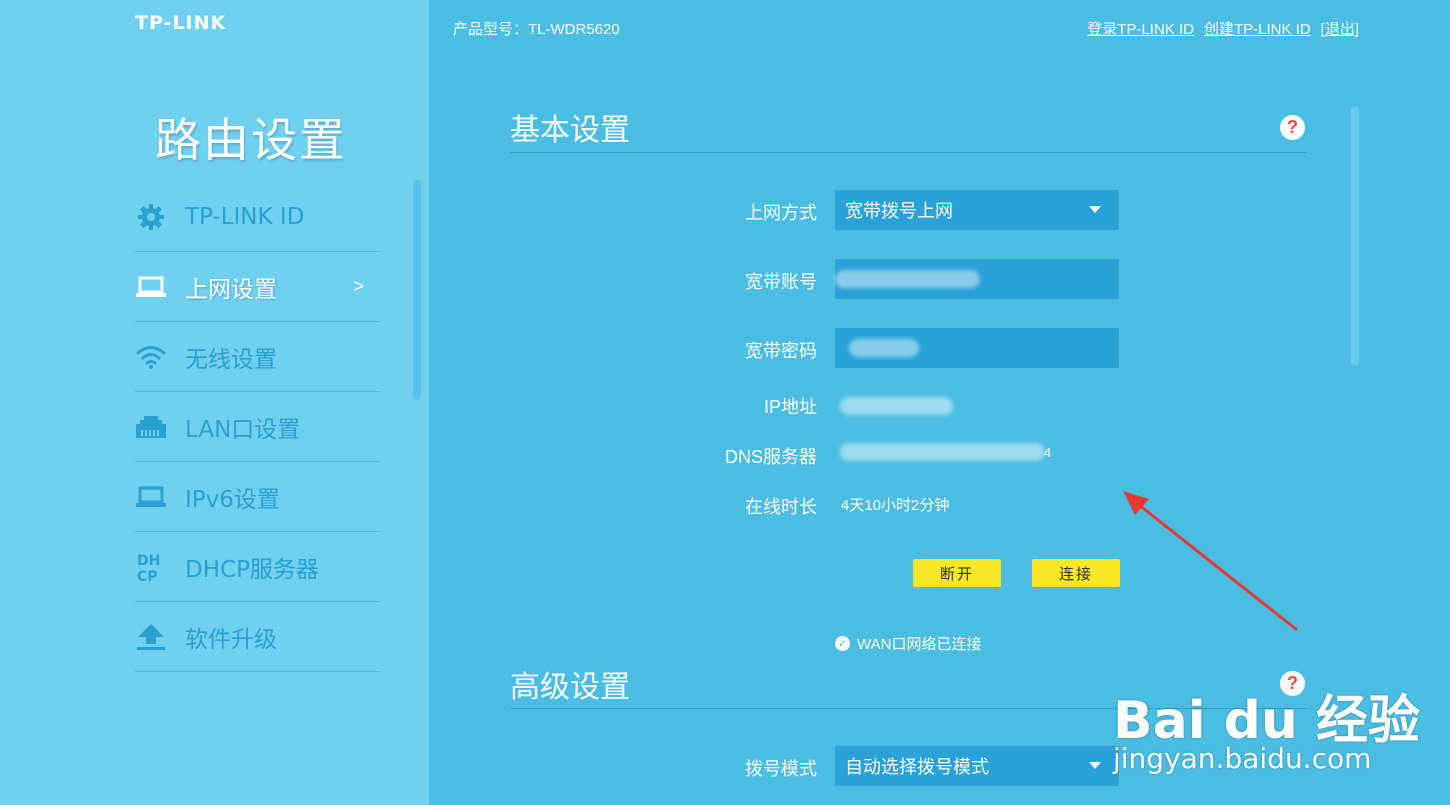 This screenshot has height=805, width=1450. I want to click on dial-mode-label: 拨号模式, so click(781, 769).